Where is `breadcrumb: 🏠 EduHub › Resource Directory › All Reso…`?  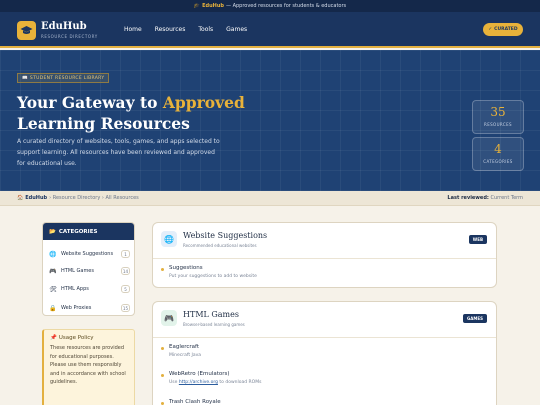
breadcrumb: 🏠 EduHub › Resource Directory › All Reso… is located at coordinates (78, 198).